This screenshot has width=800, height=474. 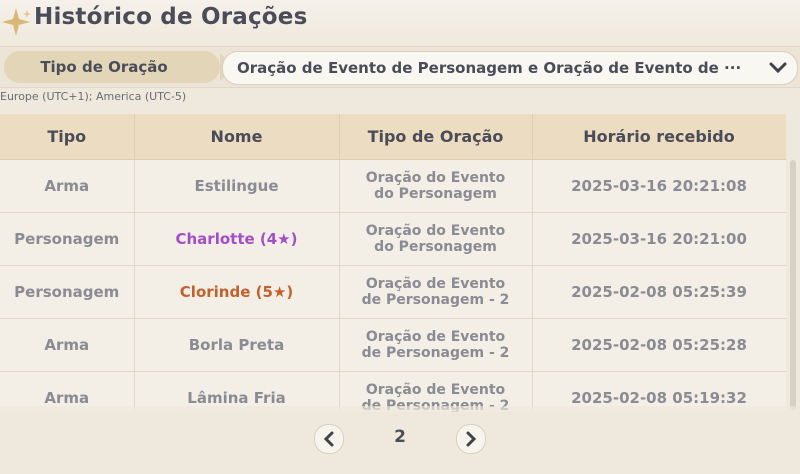 What do you see at coordinates (400, 22) in the screenshot?
I see `title-bar: Histórico de Orações` at bounding box center [400, 22].